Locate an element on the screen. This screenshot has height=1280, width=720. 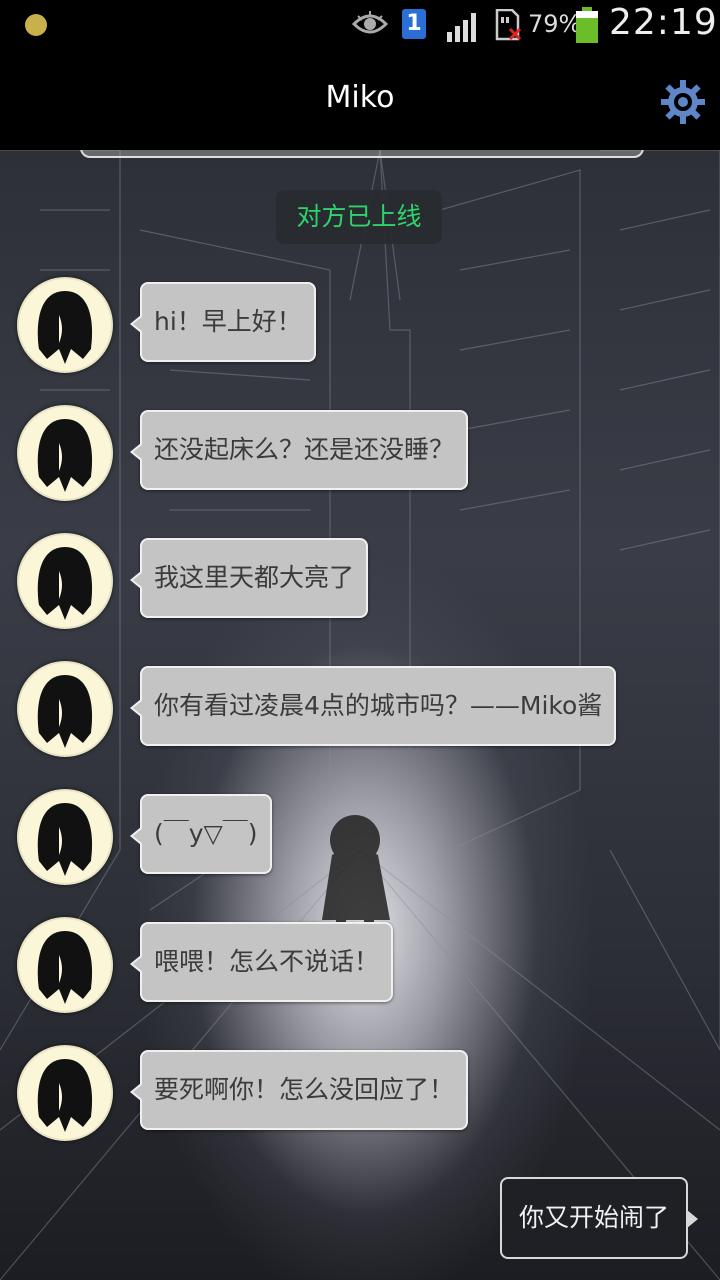
incoming-message: 我这里天都大亮了 is located at coordinates (249, 578).